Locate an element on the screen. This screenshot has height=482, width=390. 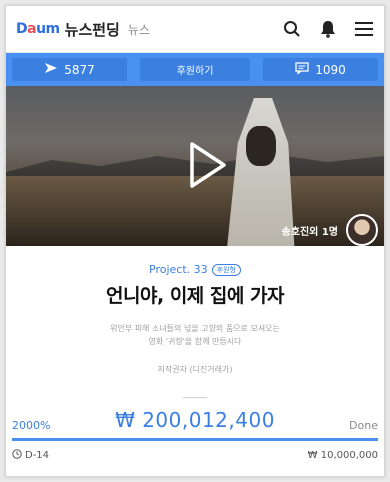
project-label-row: Project. 33 후원형 is located at coordinates (195, 269).